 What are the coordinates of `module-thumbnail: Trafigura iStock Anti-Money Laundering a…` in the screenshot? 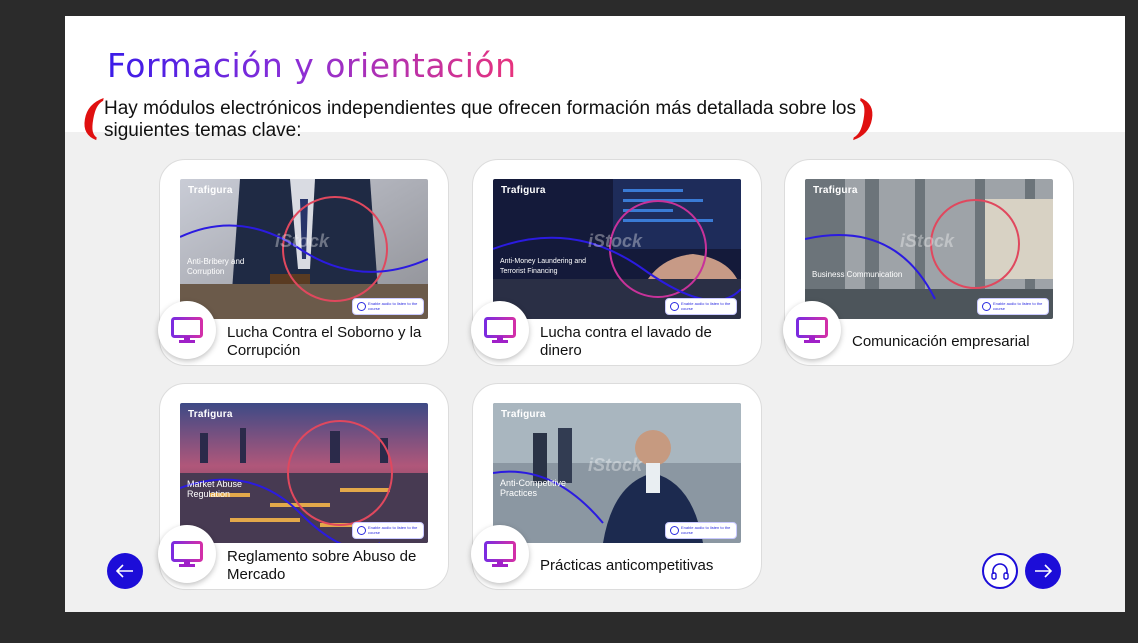 It's located at (617, 249).